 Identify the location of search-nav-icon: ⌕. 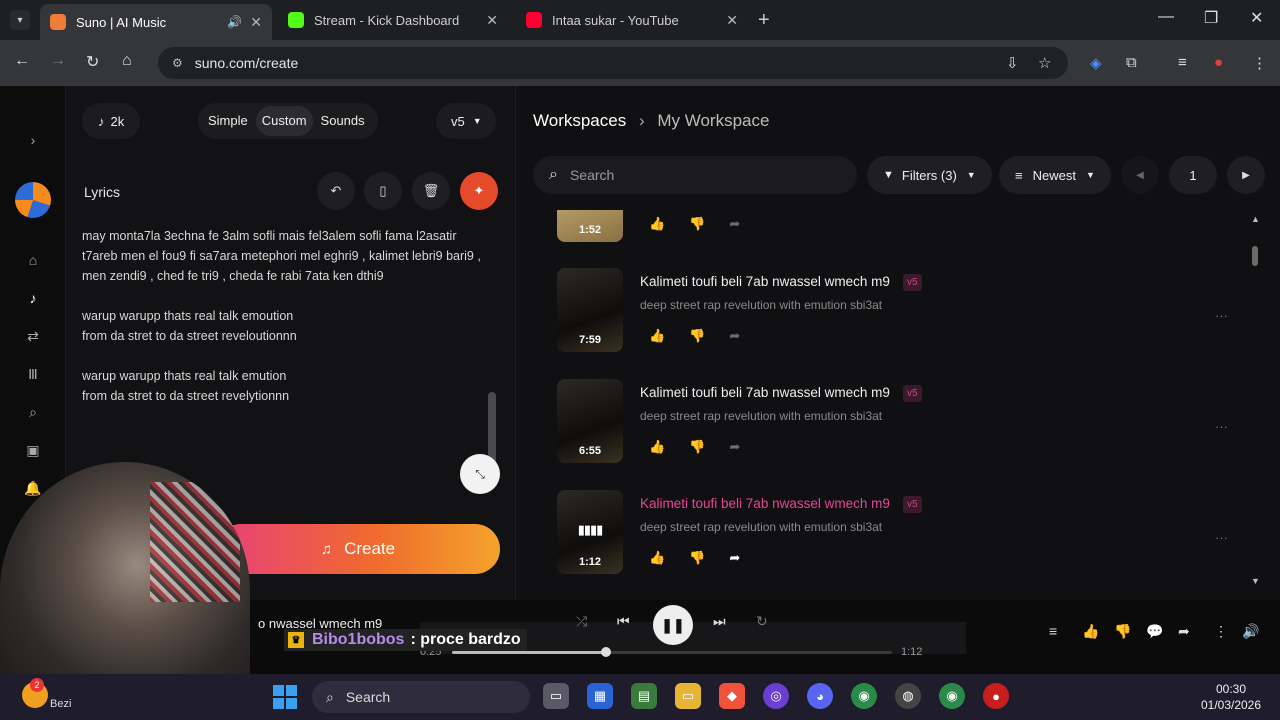
(33, 412).